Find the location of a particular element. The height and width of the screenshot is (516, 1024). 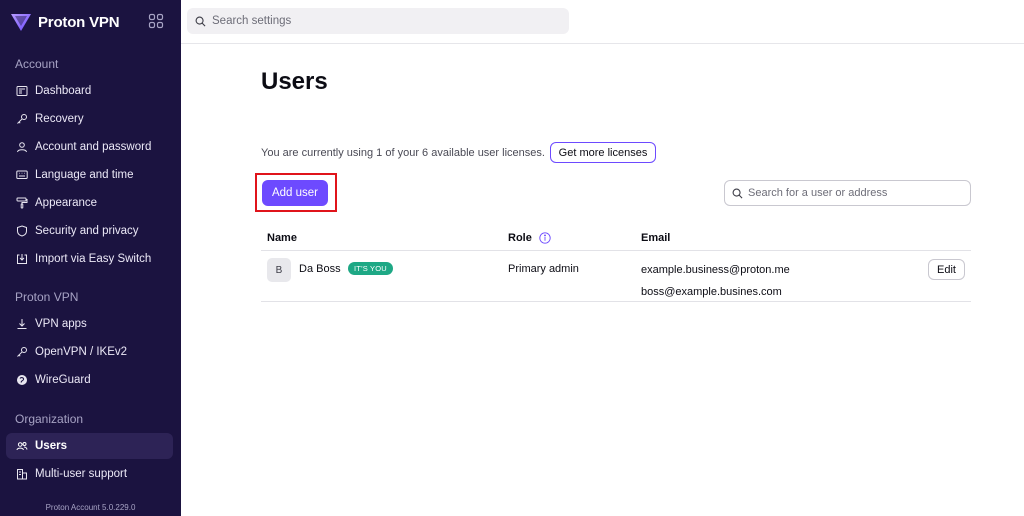

sidebar-item-wireguard: WireGuard is located at coordinates (89, 380).